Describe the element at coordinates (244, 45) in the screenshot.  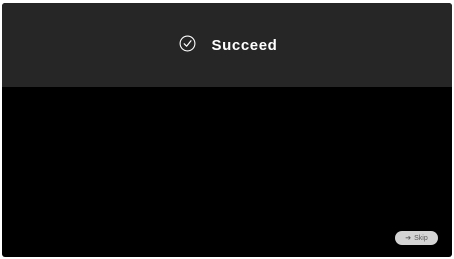
I see `success-message: Succeed` at that location.